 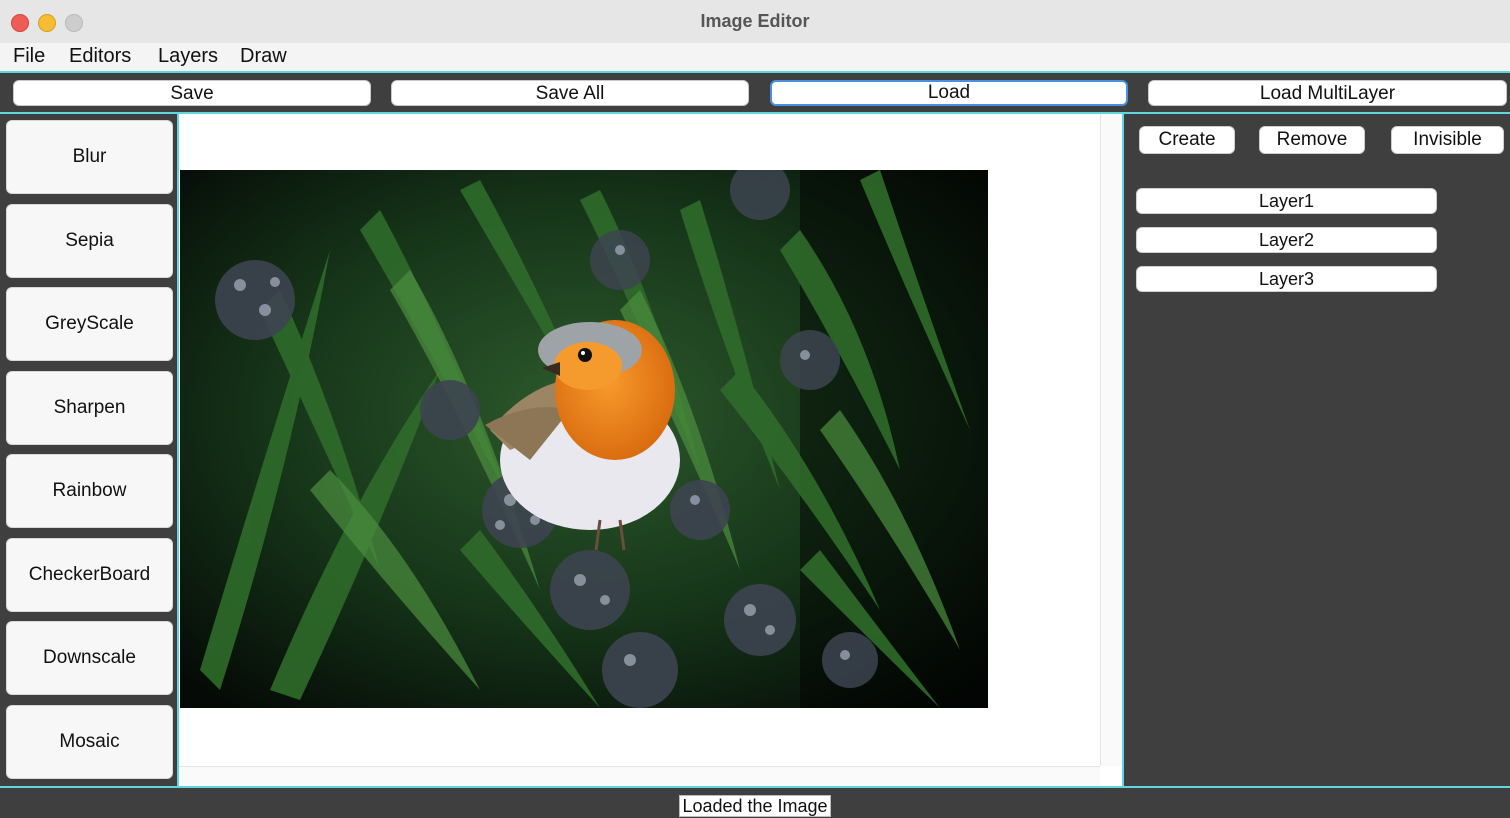 I want to click on menu-bar: File Editors Layers Draw, so click(x=755, y=57).